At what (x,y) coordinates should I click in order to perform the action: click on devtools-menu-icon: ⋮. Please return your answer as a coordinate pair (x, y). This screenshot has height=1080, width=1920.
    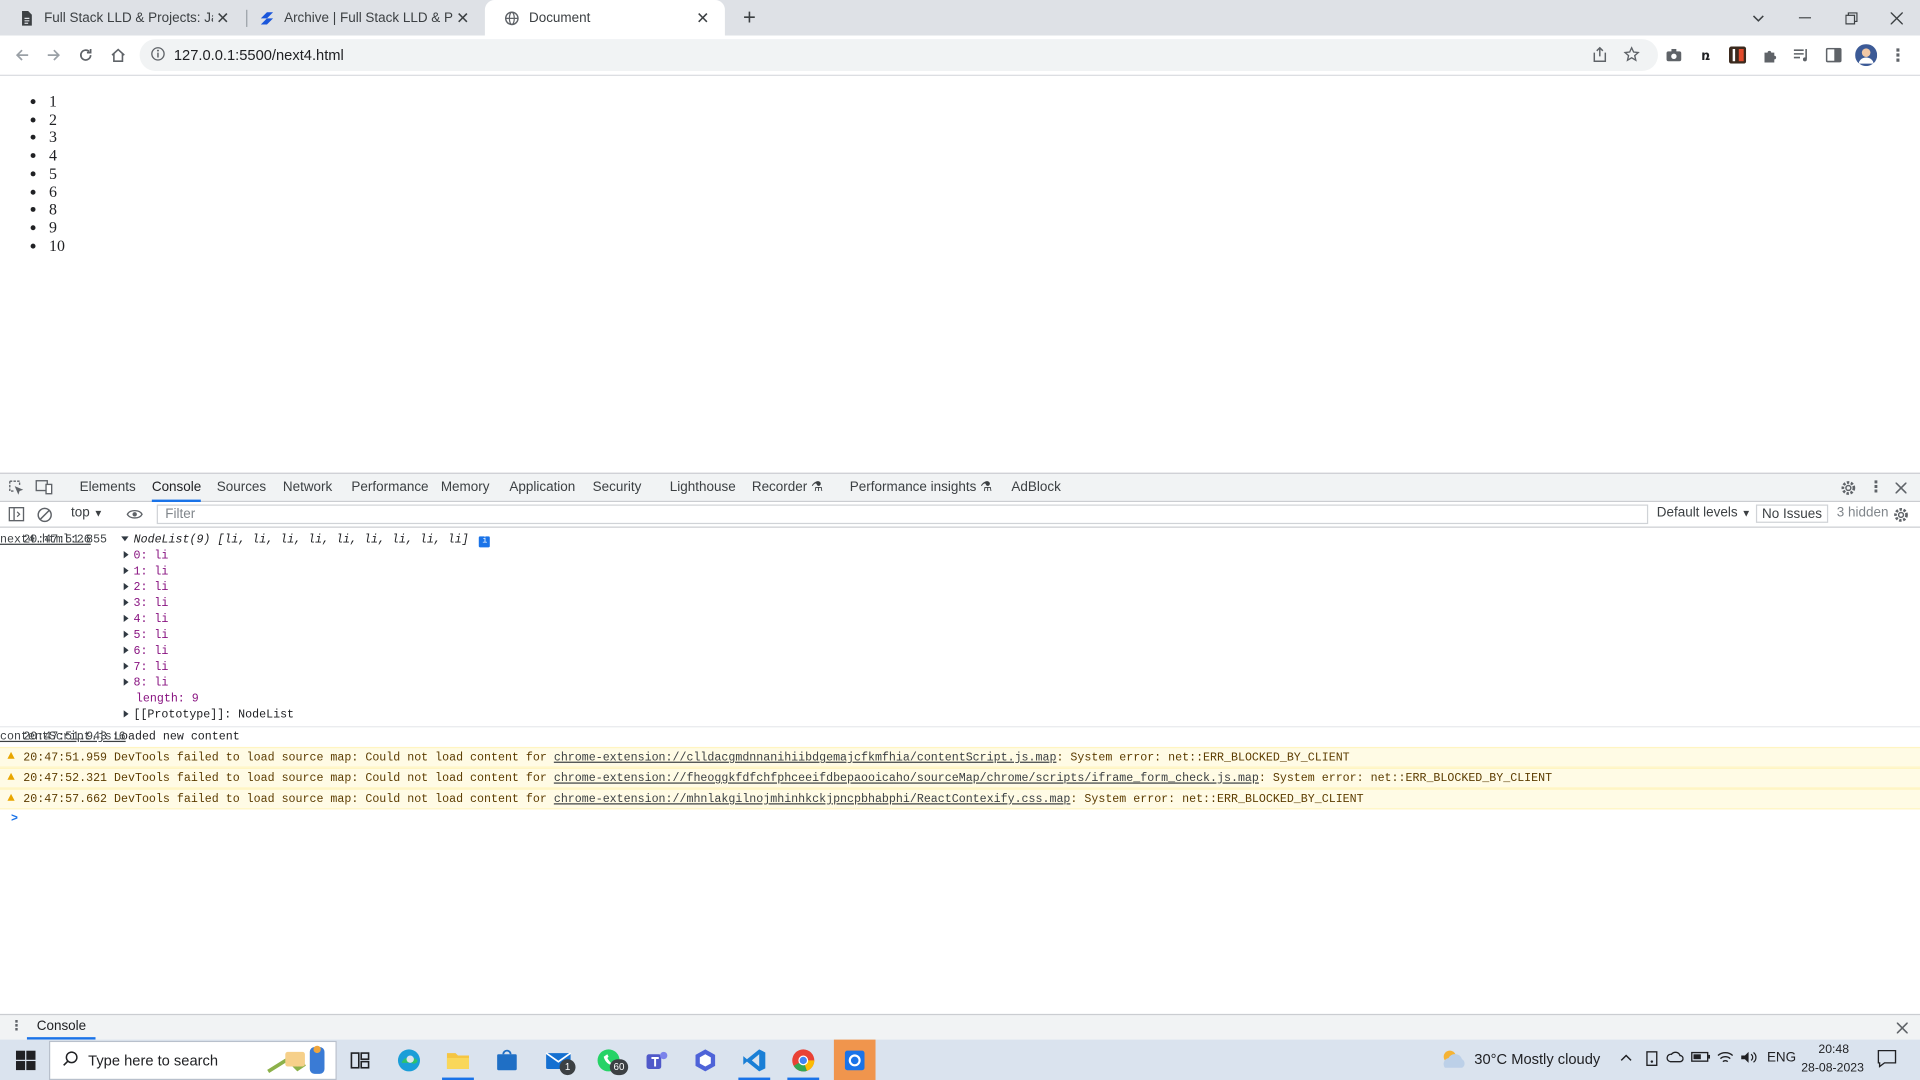
    Looking at the image, I should click on (1875, 487).